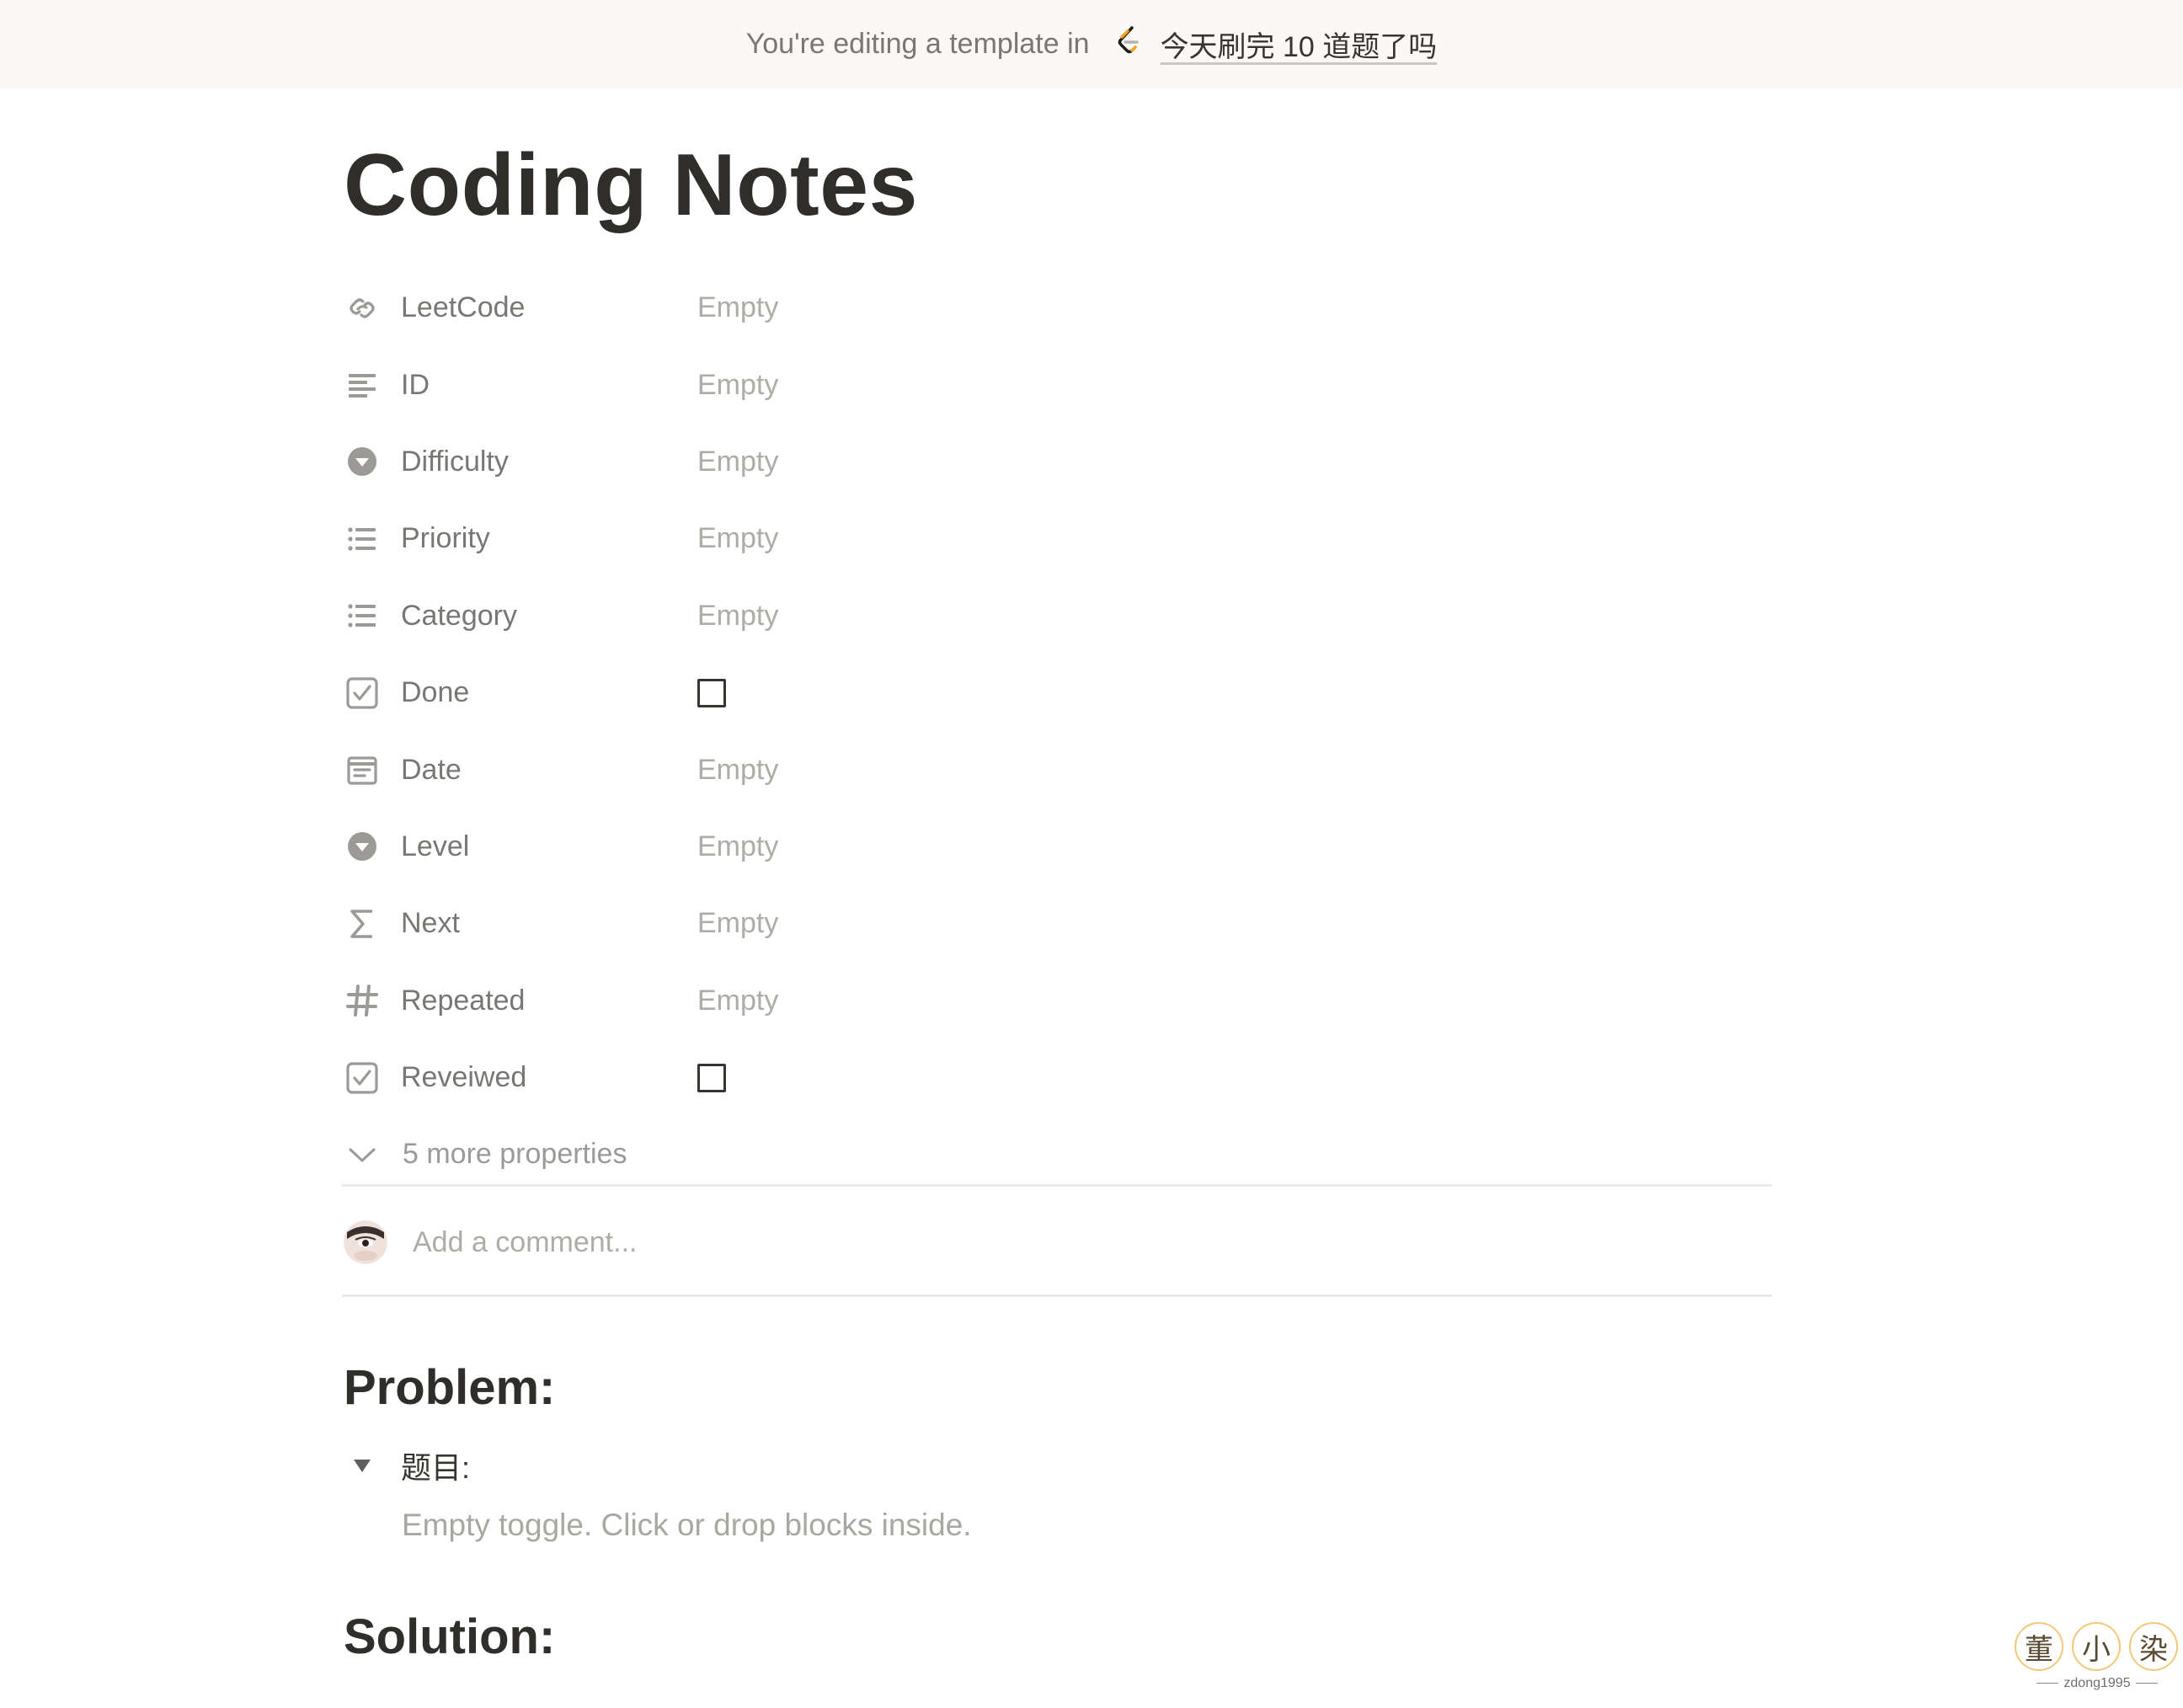  What do you see at coordinates (1299, 44) in the screenshot?
I see `database-link: 今天刷完 10 道题了吗` at bounding box center [1299, 44].